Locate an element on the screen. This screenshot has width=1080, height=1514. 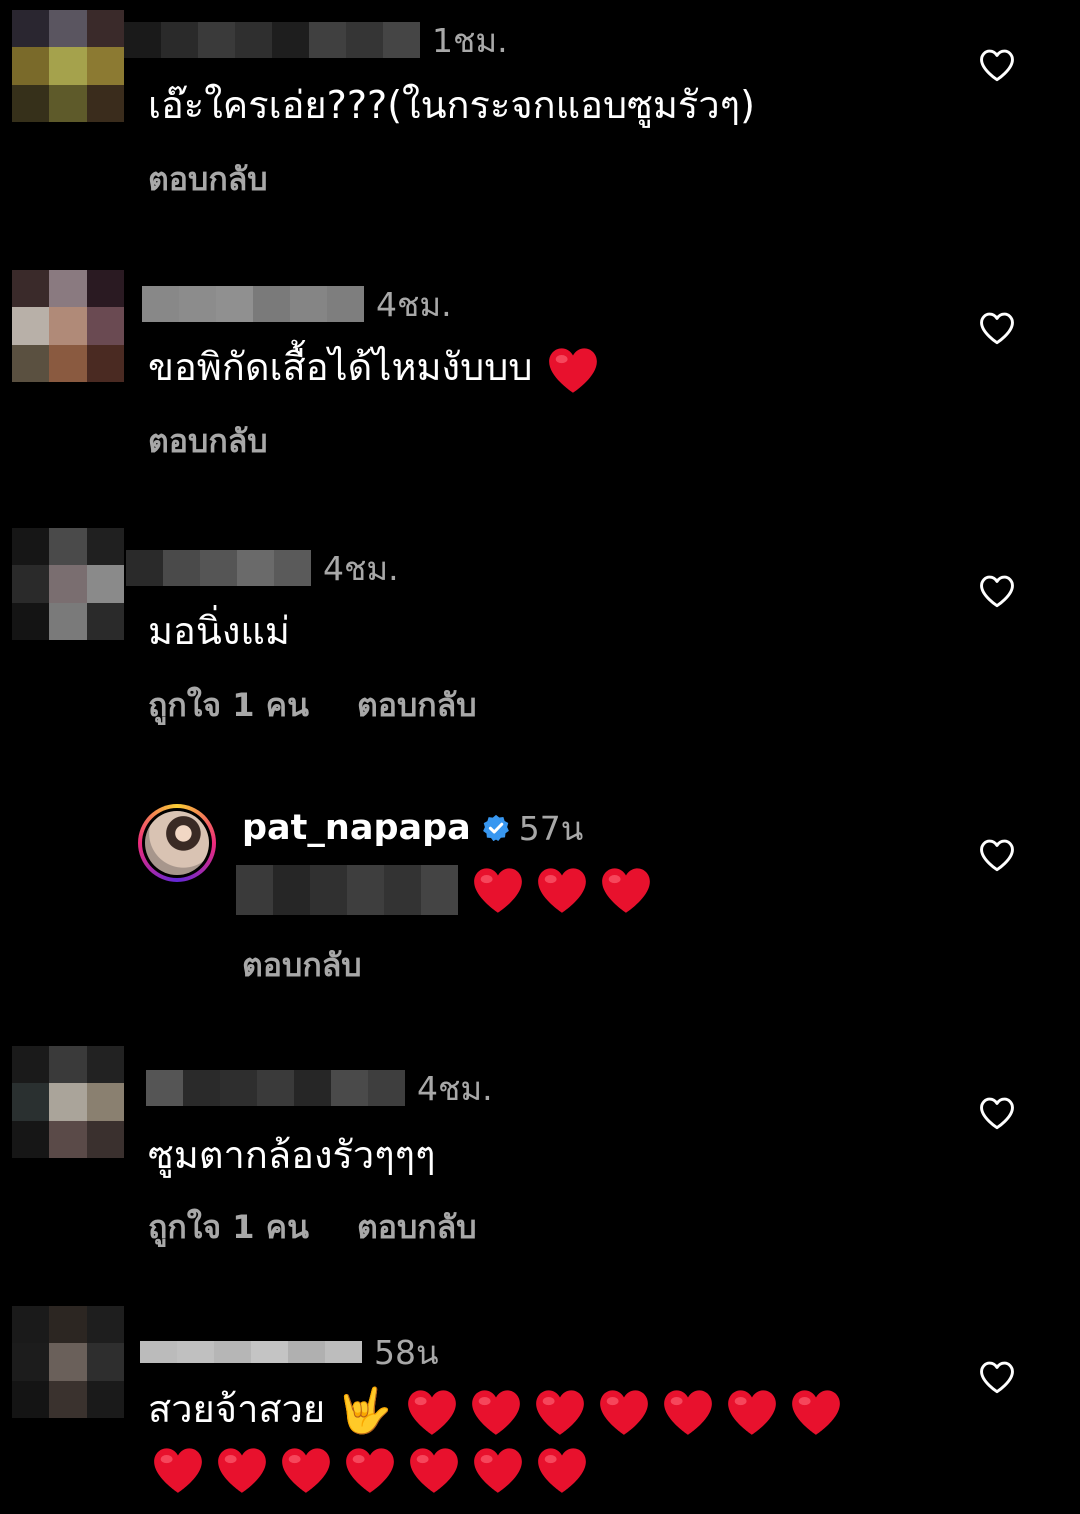
reply-username: pat_napapa is located at coordinates (356, 828).